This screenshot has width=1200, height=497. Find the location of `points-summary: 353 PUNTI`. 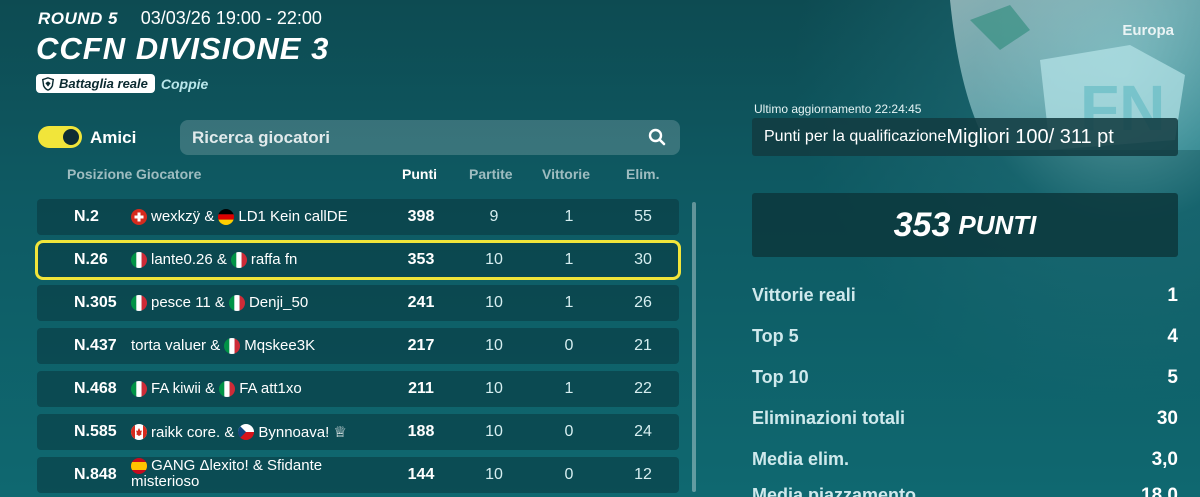

points-summary: 353 PUNTI is located at coordinates (965, 225).